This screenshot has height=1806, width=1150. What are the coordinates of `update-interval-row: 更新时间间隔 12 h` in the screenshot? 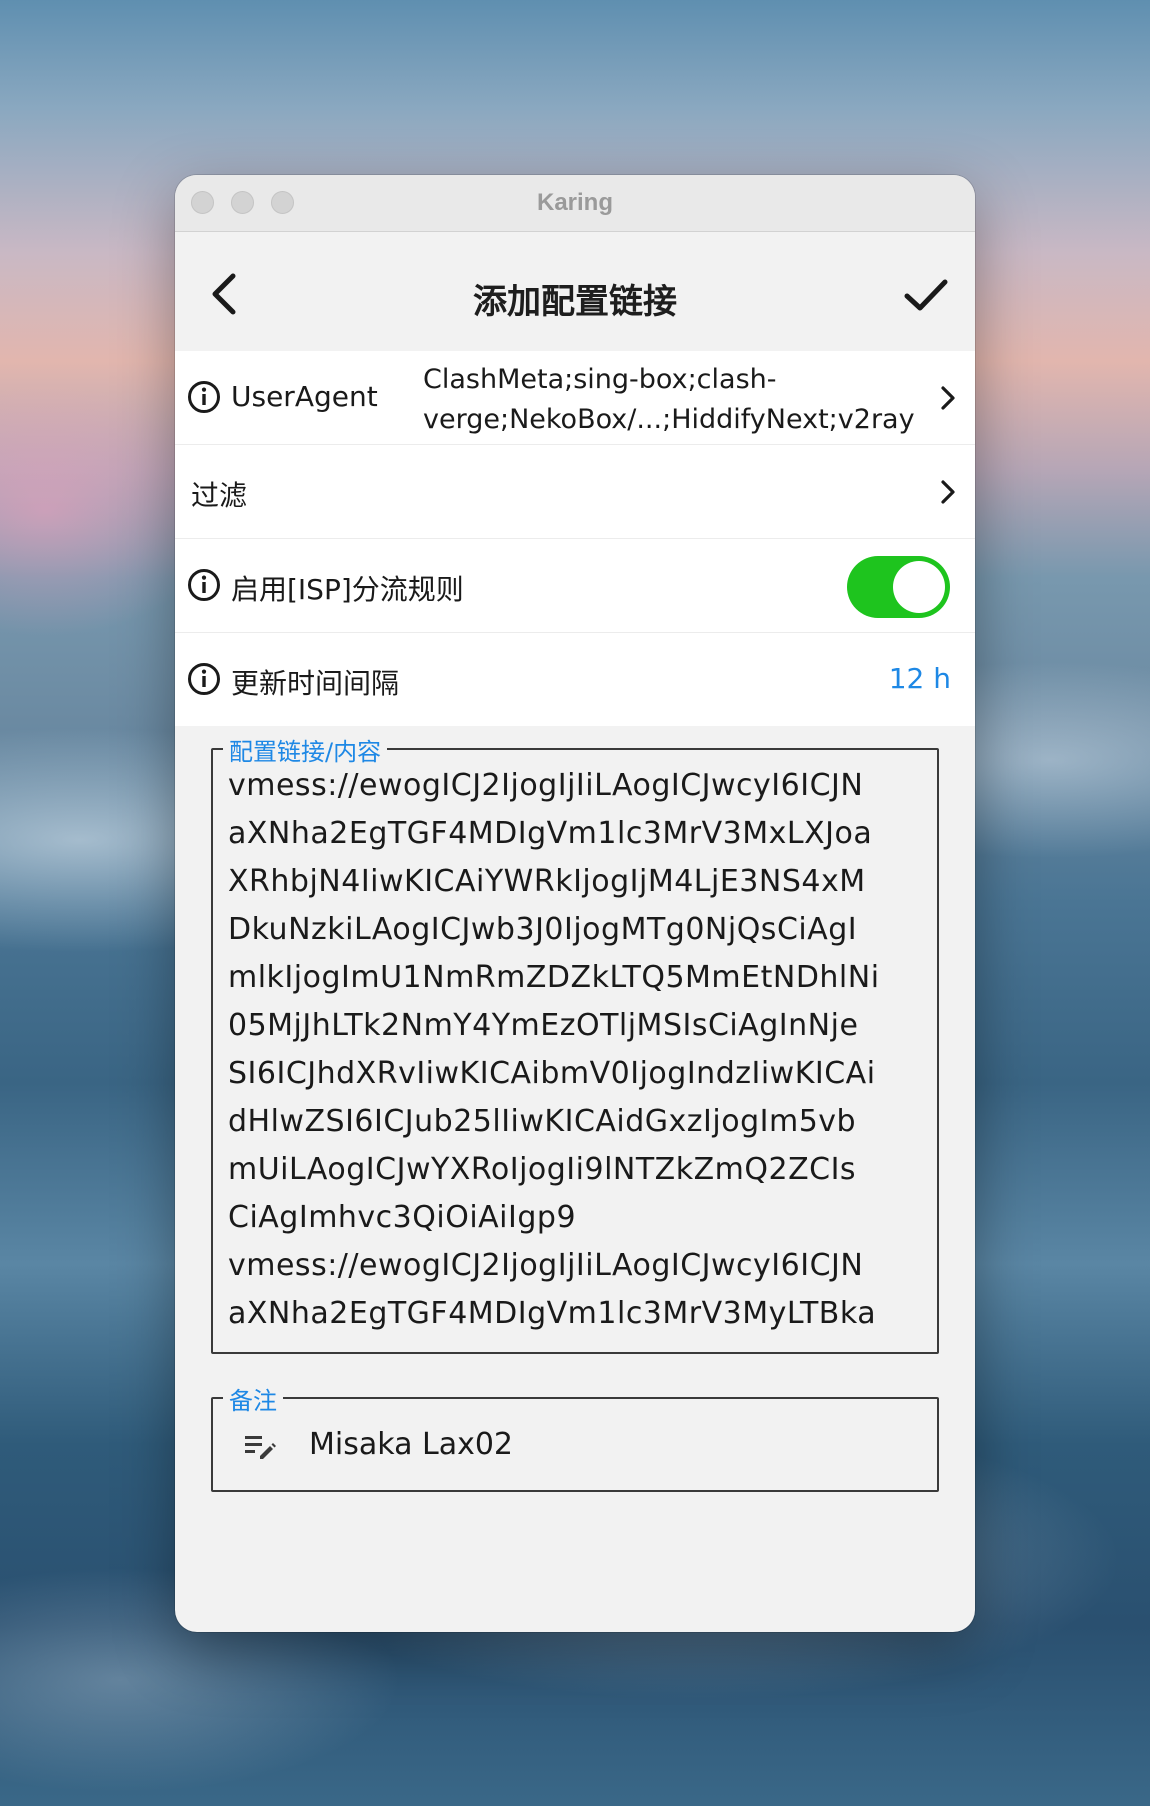 It's located at (575, 679).